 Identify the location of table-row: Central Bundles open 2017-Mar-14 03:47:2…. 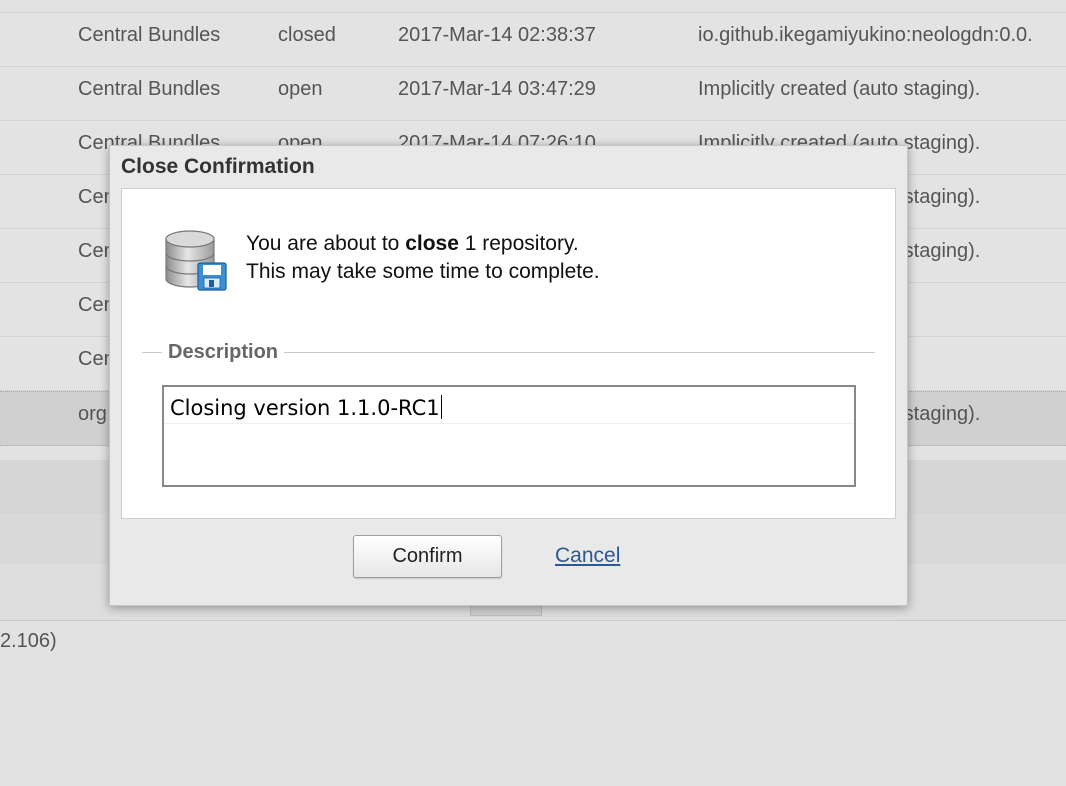
(533, 94).